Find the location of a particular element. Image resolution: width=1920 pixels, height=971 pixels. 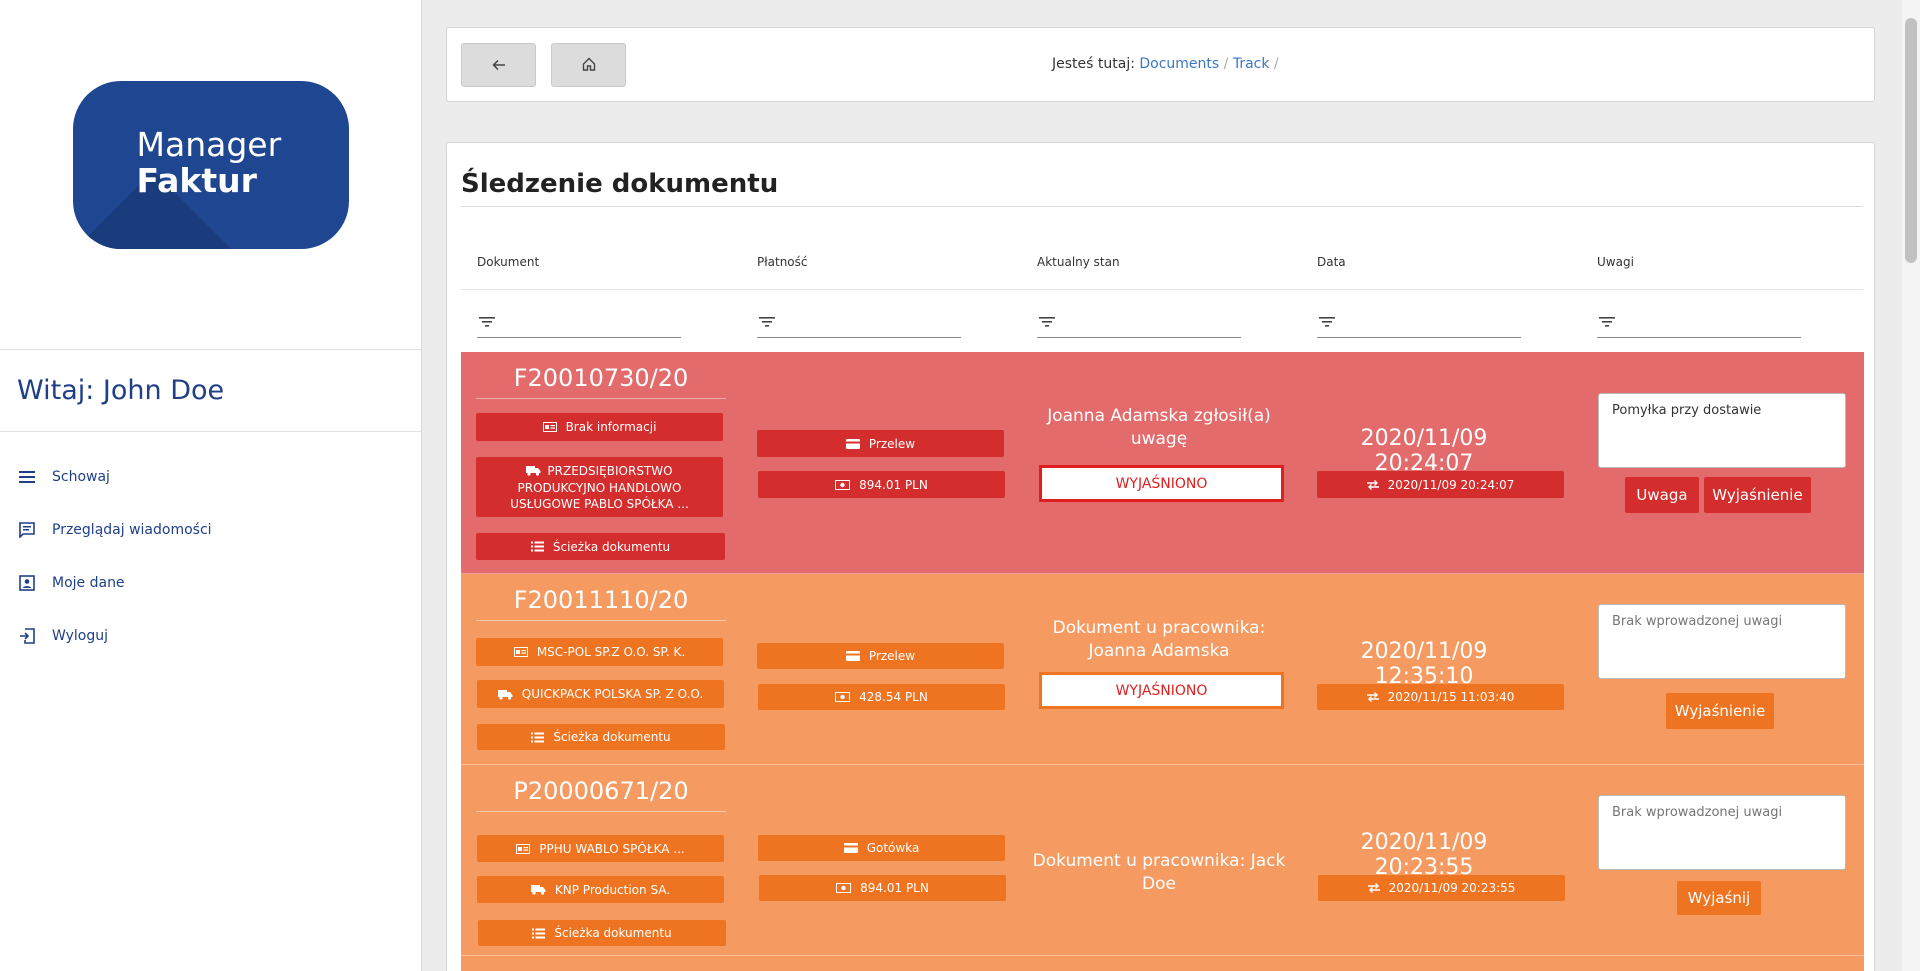

document-date: 2020/11/09 12:35:10 is located at coordinates (1424, 664).